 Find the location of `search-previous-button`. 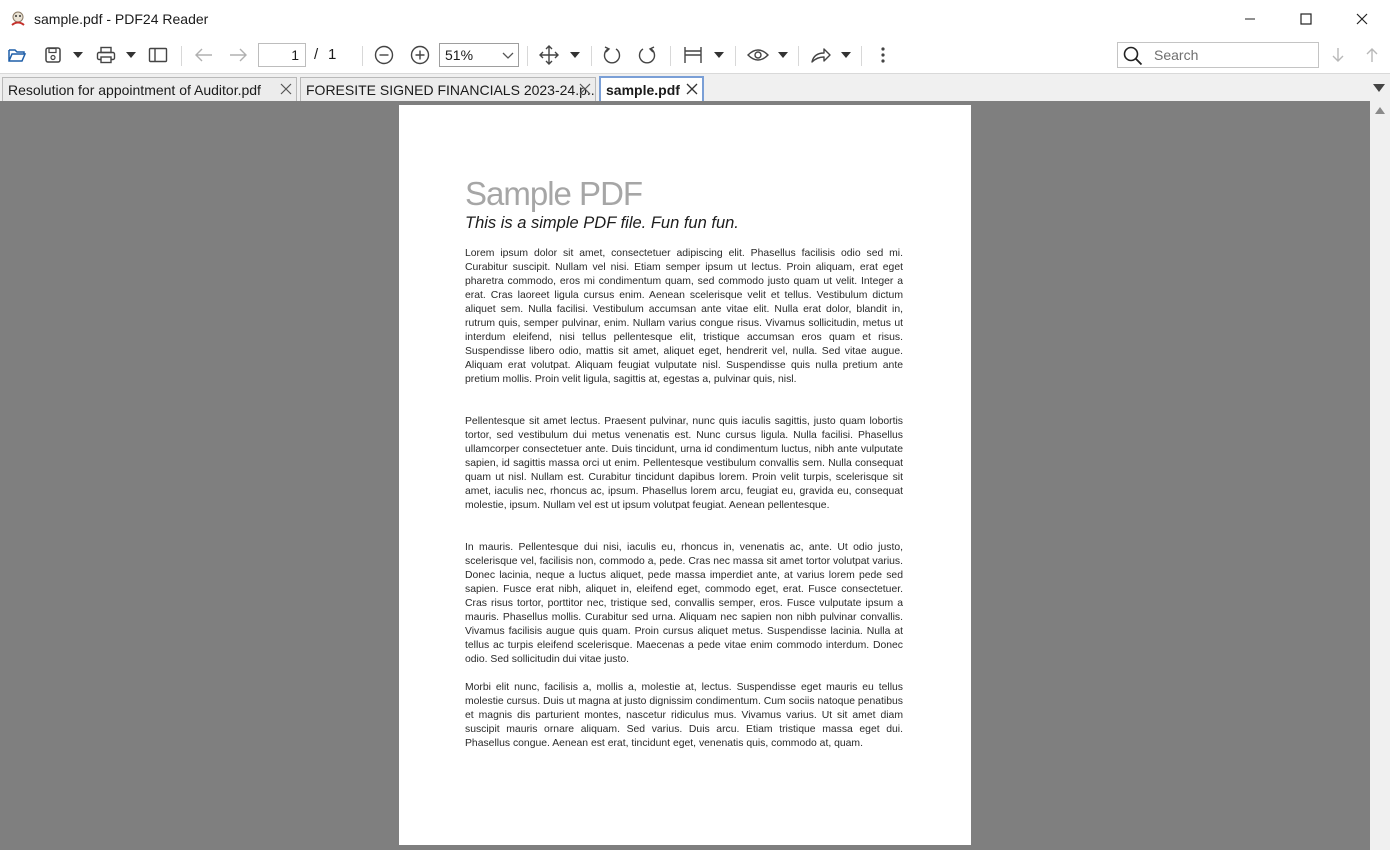

search-previous-button is located at coordinates (1372, 55).